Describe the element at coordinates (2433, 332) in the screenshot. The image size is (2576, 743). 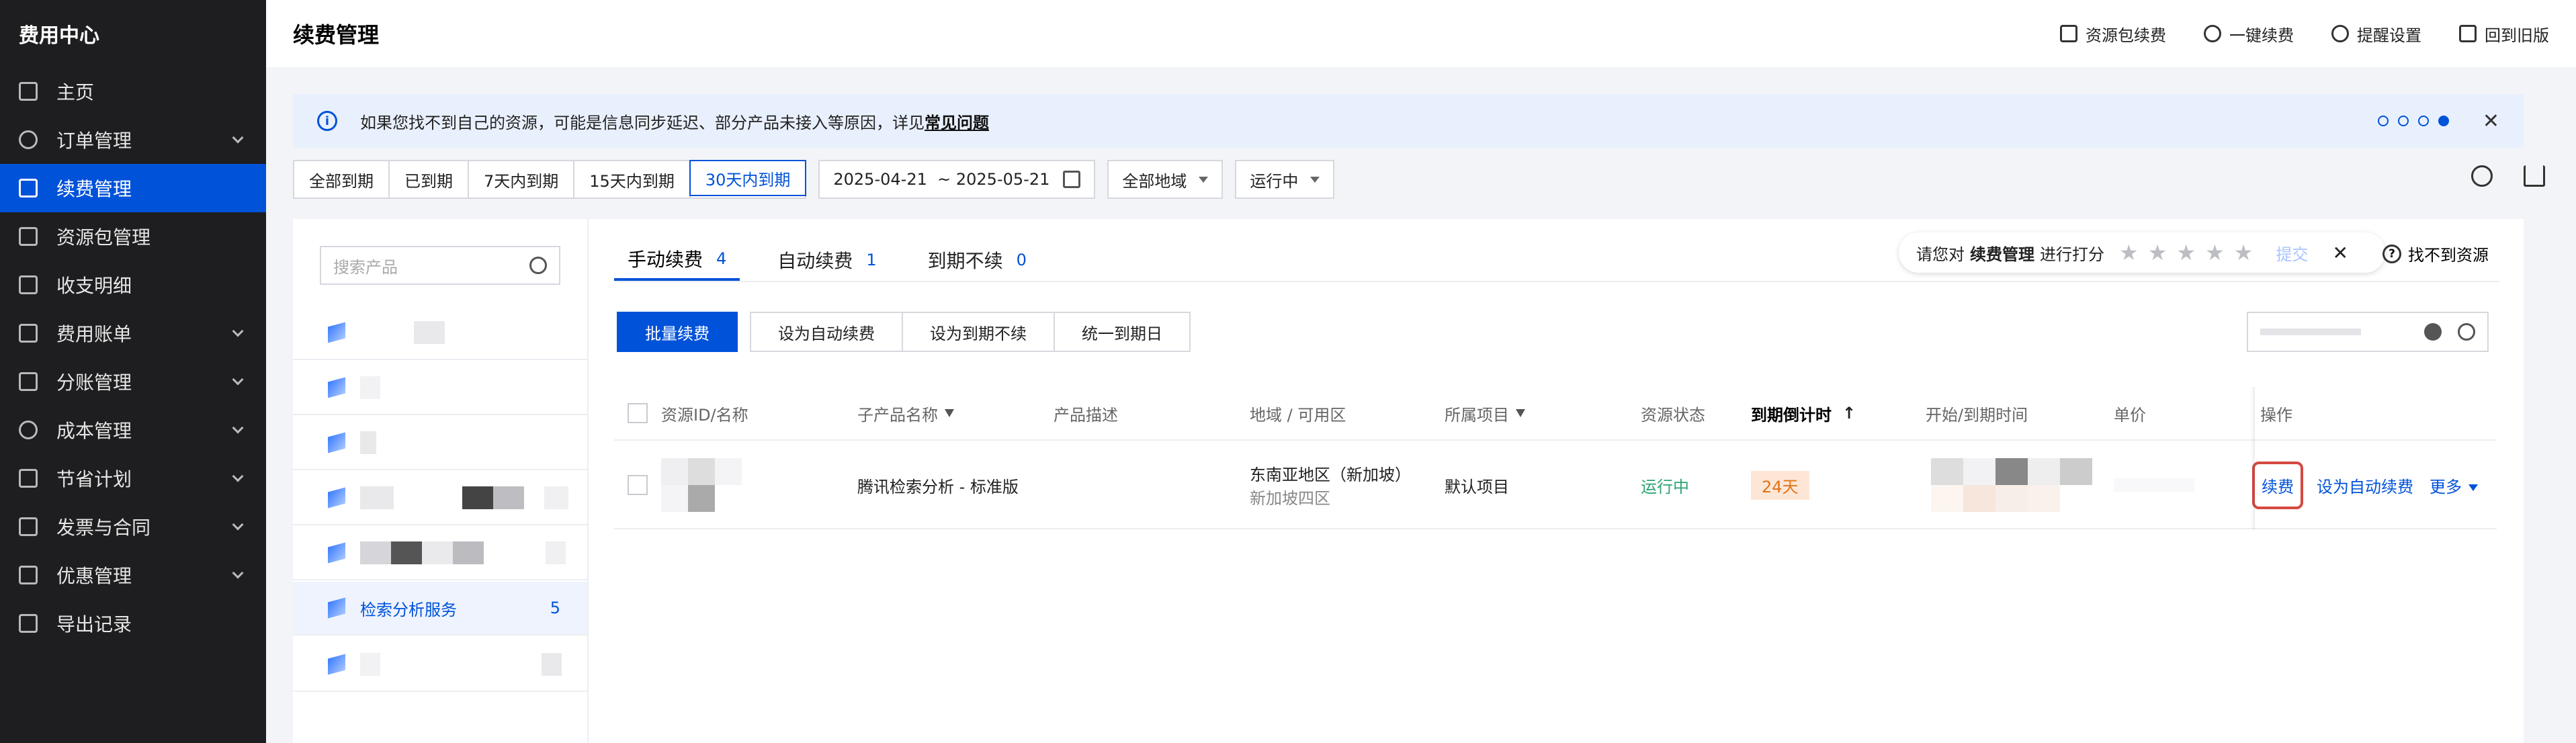
I see `clear-icon` at that location.